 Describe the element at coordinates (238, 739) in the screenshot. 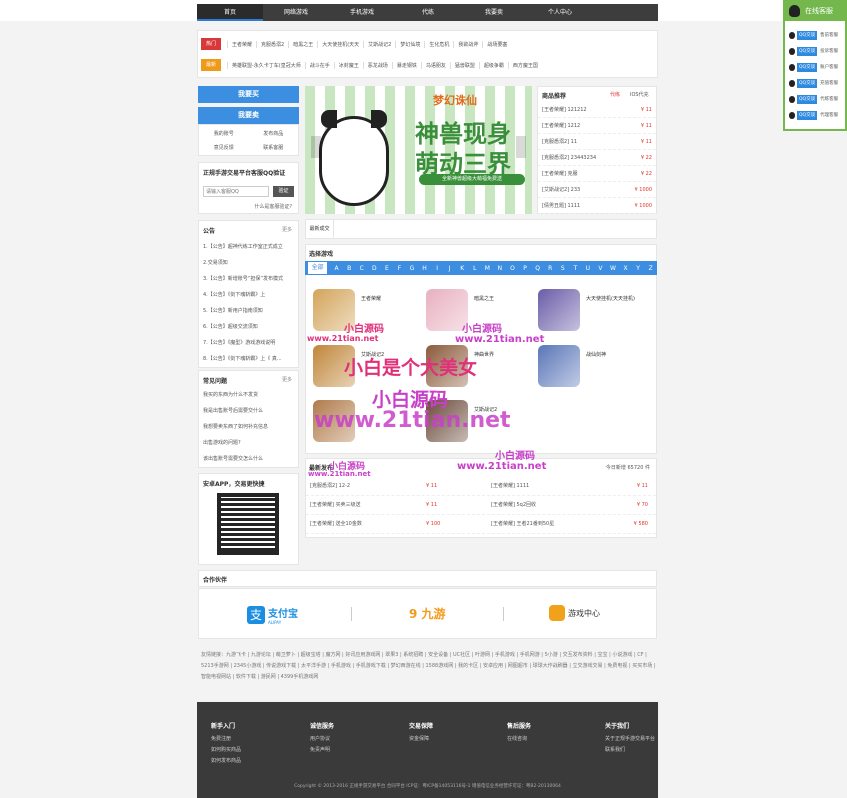

I see `footer-link: 免费注册` at that location.